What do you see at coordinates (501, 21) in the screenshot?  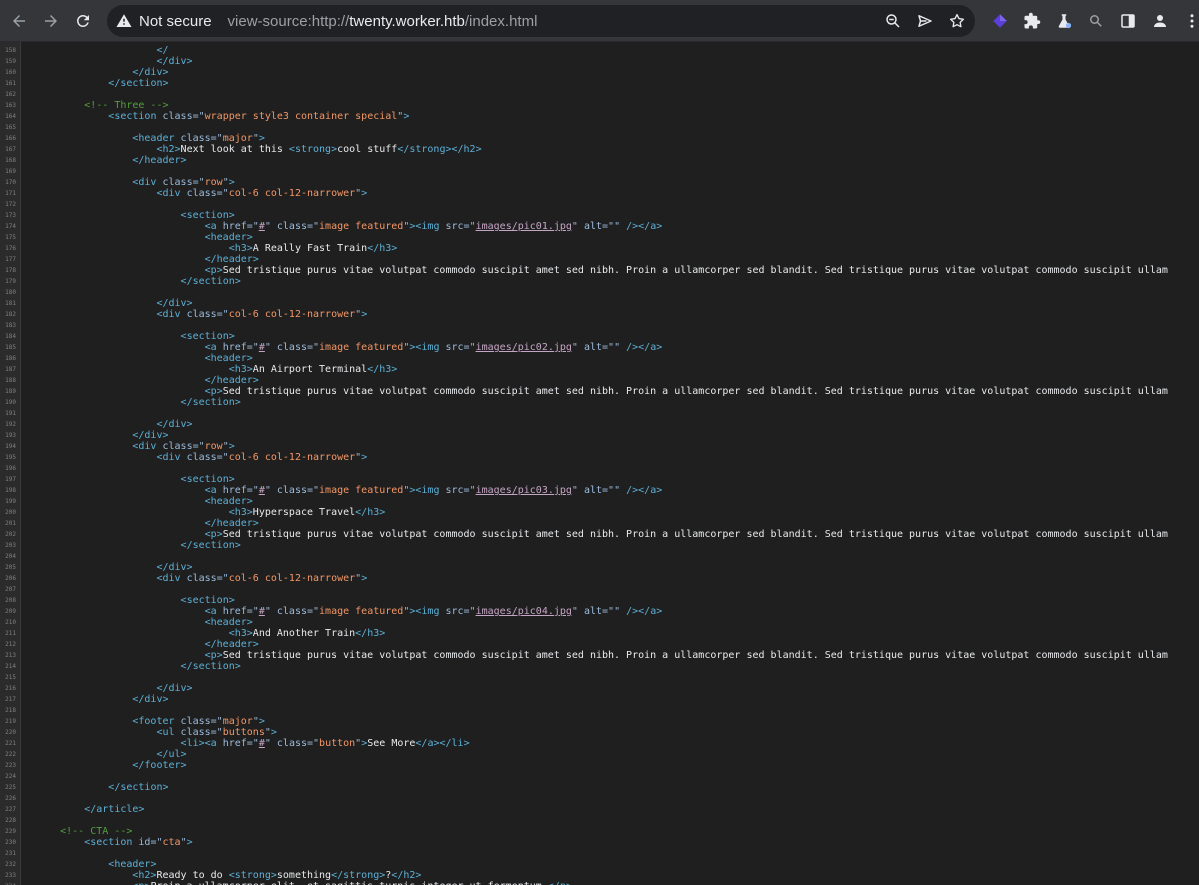 I see `url-path: /index.html` at bounding box center [501, 21].